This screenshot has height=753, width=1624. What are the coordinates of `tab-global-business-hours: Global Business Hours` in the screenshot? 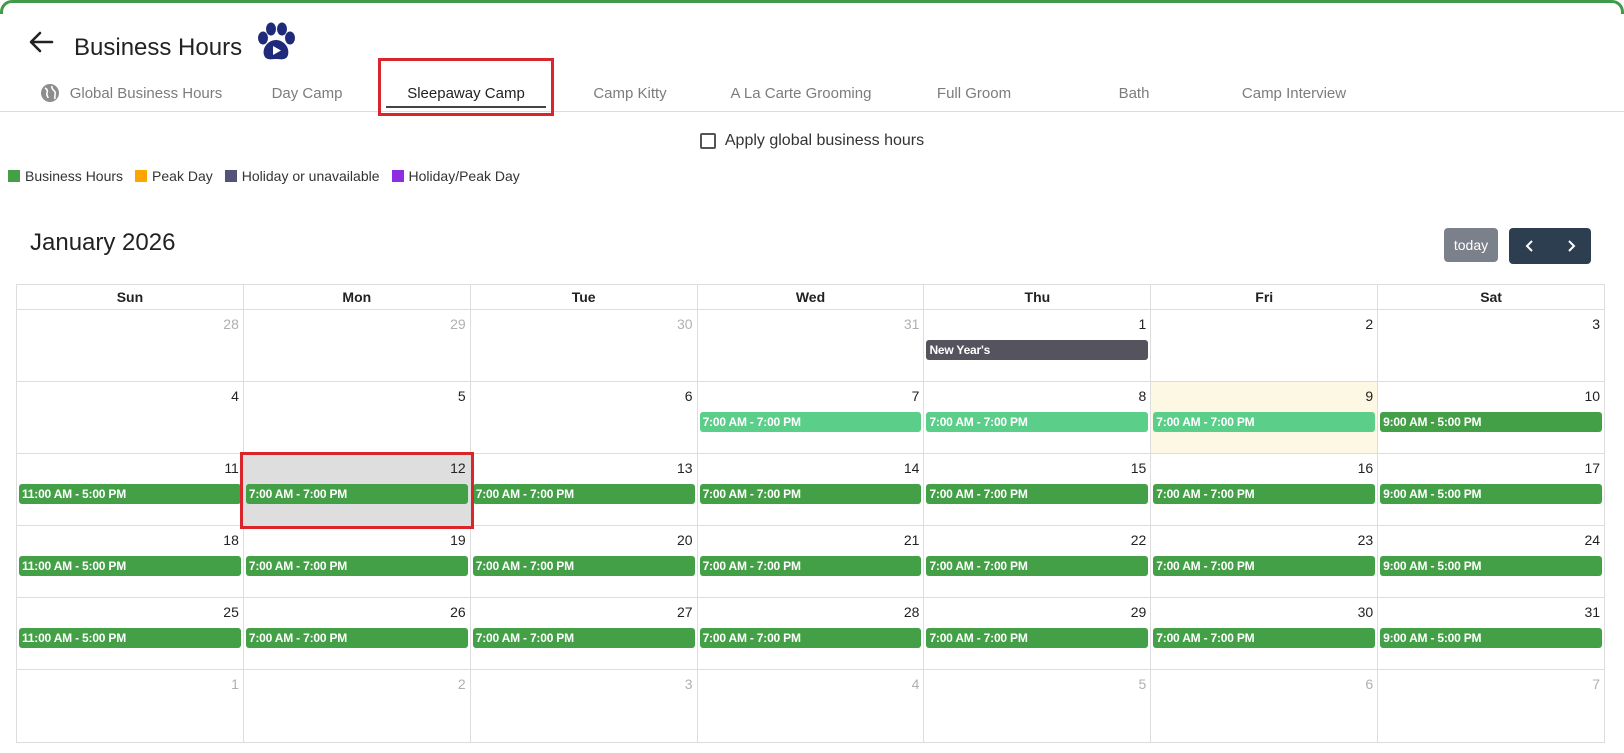 It's located at (131, 93).